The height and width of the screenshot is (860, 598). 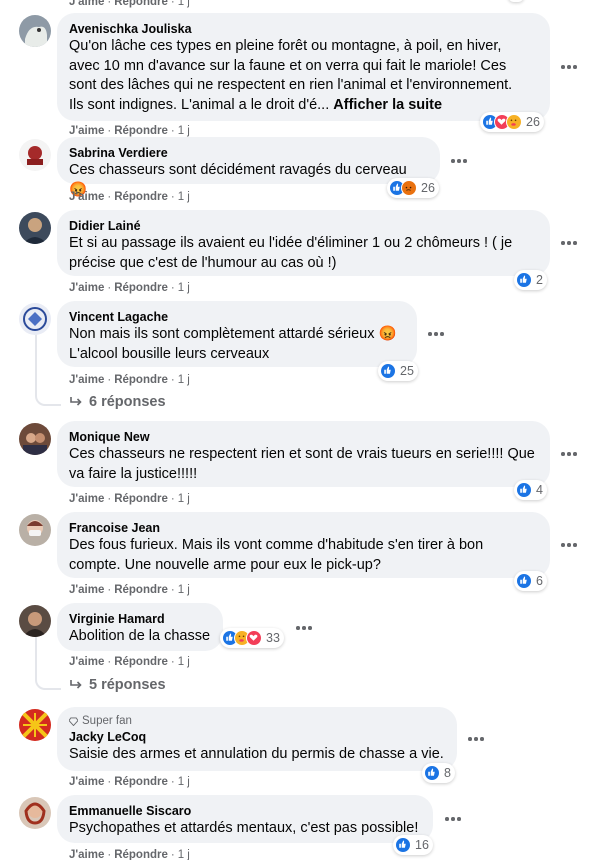 What do you see at coordinates (409, 188) in the screenshot?
I see `angry-reaction-icon` at bounding box center [409, 188].